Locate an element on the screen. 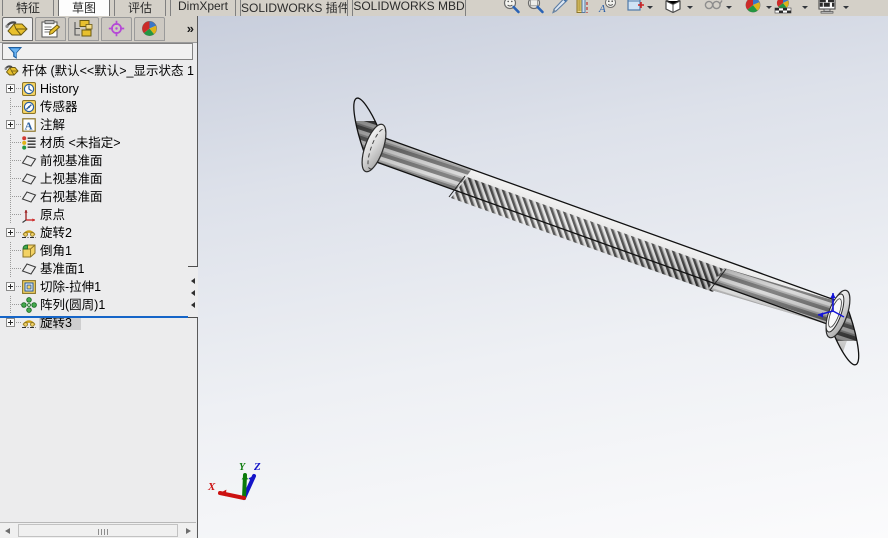 The width and height of the screenshot is (888, 538). tree-item-circular-pattern1-label: 阵列(圆周)1 is located at coordinates (73, 305).